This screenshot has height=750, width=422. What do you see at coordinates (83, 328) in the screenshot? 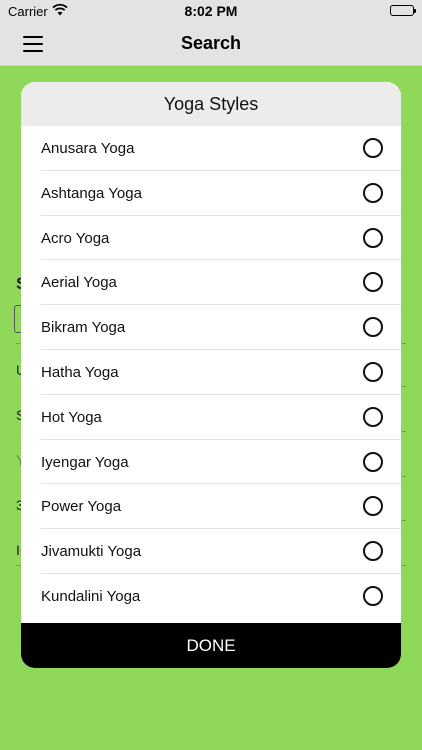
I see `yoga-style-label: Bikram Yoga` at bounding box center [83, 328].